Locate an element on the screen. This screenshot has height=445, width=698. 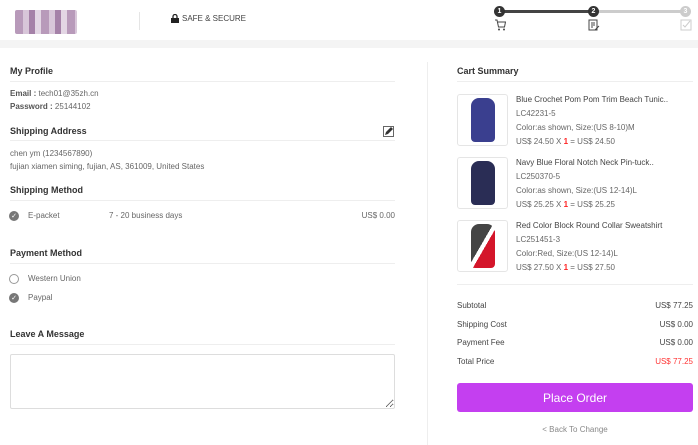
product-sku: LC251451-3 is located at coordinates (538, 239).